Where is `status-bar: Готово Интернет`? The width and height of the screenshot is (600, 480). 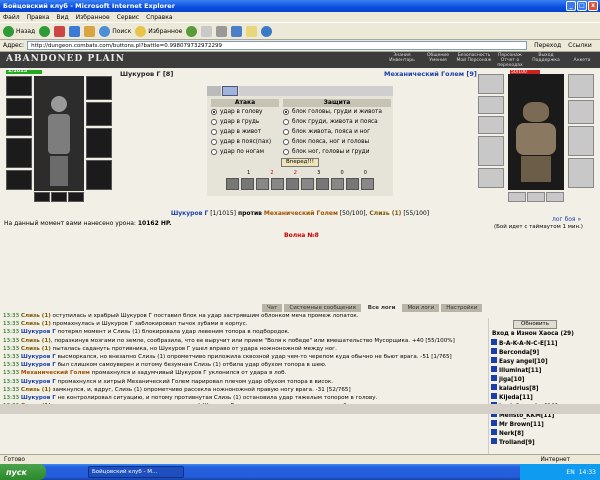 status-bar: Готово Интернет is located at coordinates (300, 459).